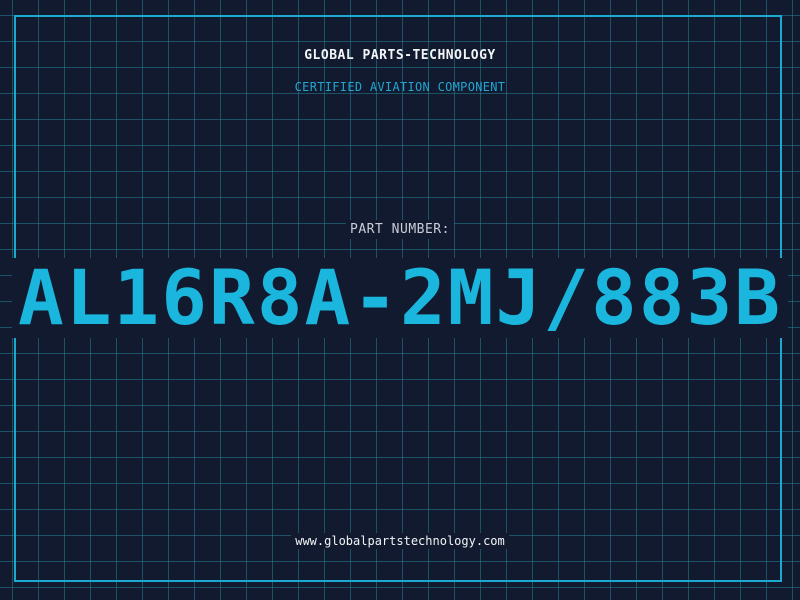 Image resolution: width=800 pixels, height=600 pixels. I want to click on part-number-value: AL16R8A-2MJ/883B, so click(400, 298).